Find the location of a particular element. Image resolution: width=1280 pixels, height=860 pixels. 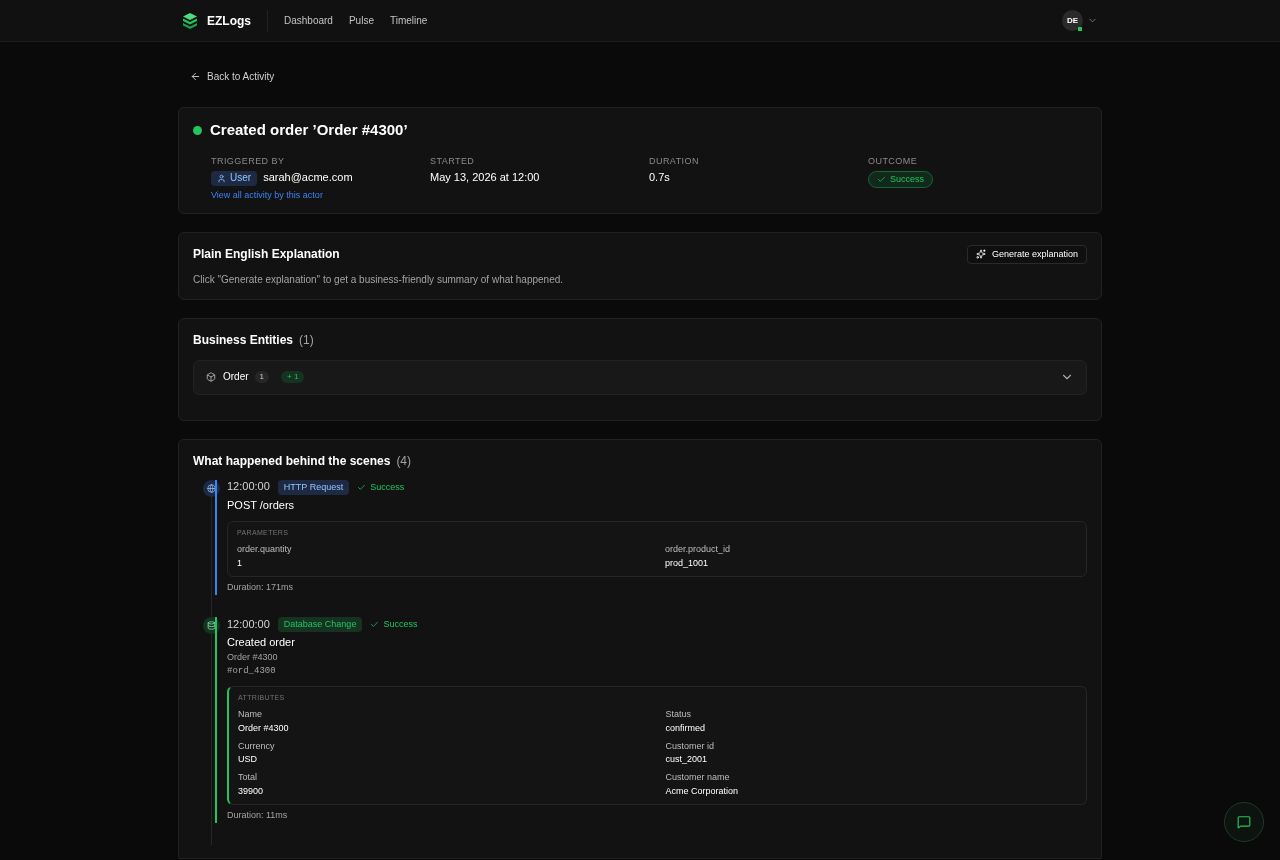

entity-row: Order 1 + 1 is located at coordinates (640, 377).